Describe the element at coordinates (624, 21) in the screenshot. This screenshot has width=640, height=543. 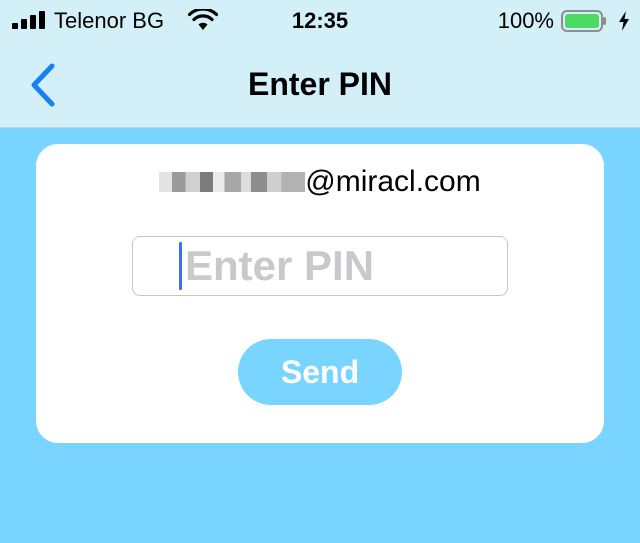
I see `charging-bolt-icon` at that location.